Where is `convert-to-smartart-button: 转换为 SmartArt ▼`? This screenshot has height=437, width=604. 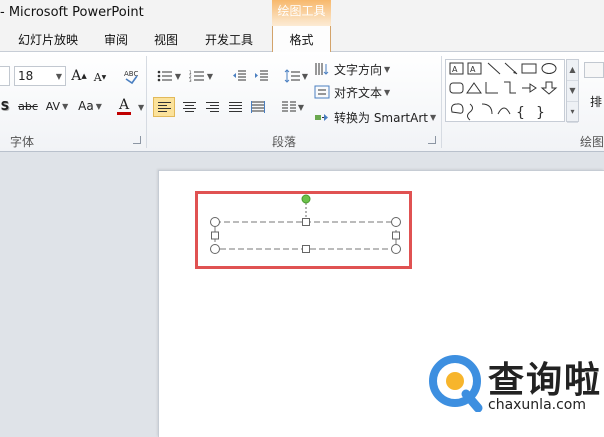
convert-to-smartart-button: 转换为 SmartArt ▼ is located at coordinates (376, 117).